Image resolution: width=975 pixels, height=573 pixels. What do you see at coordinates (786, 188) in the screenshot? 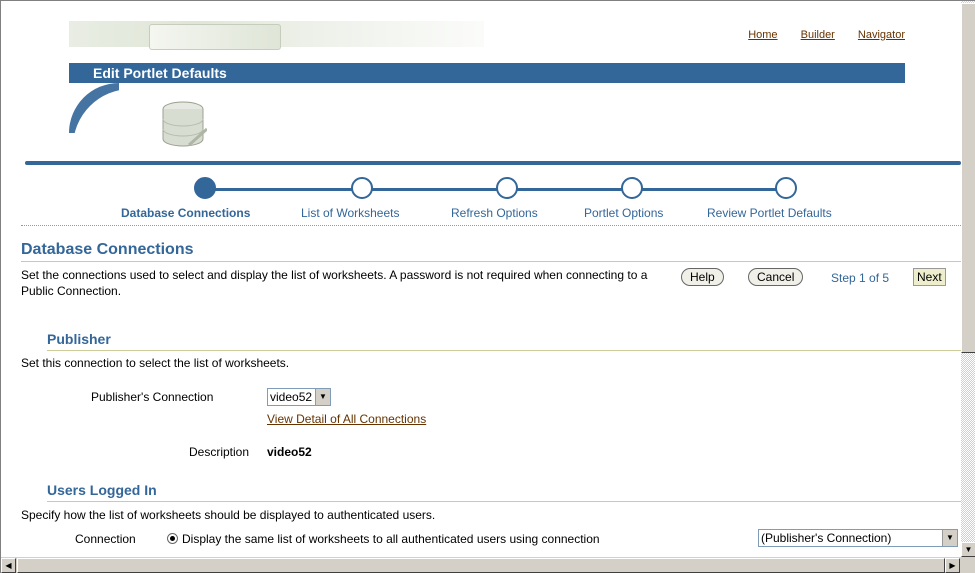
I see `train-stop-review-portlet-defaults` at bounding box center [786, 188].